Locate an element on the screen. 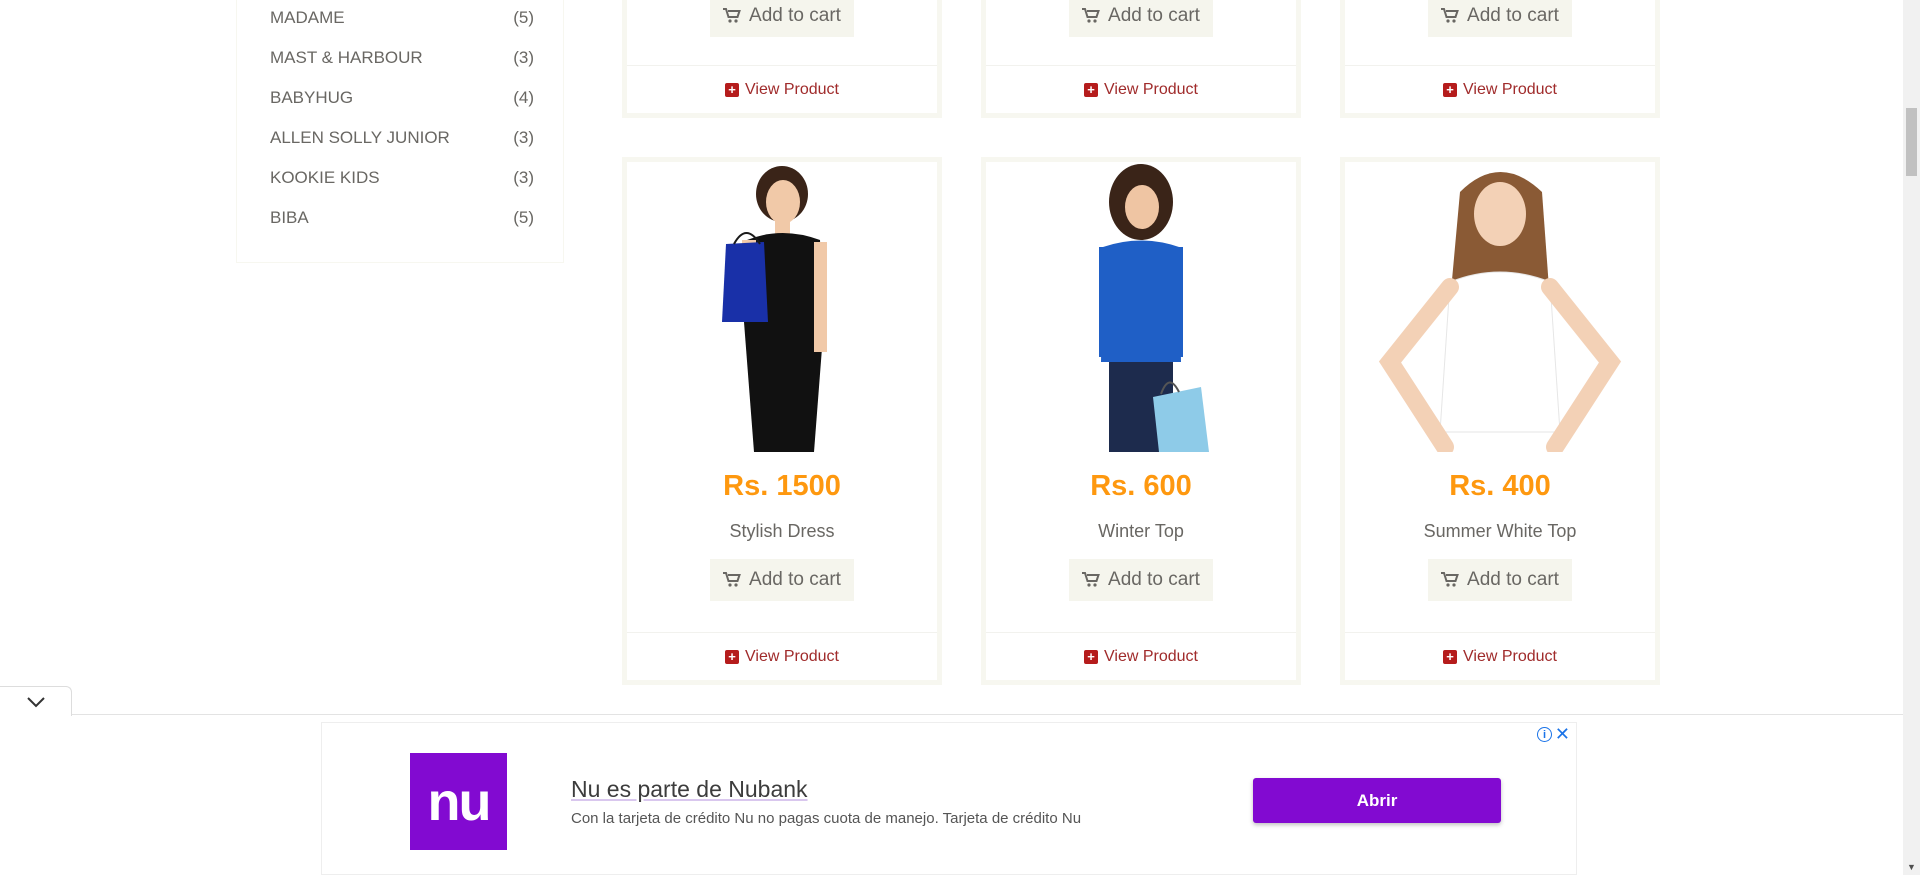 The height and width of the screenshot is (875, 1920). ad-collapse-button is located at coordinates (36, 701).